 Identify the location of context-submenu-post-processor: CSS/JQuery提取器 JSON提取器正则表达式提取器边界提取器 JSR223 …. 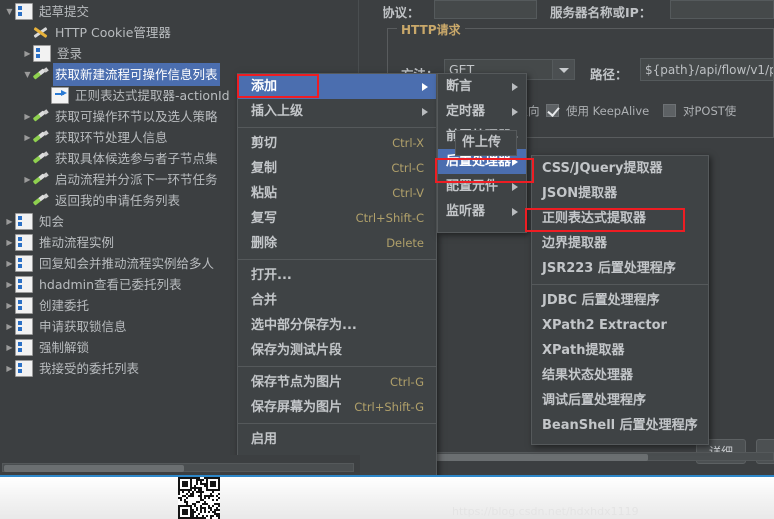
(620, 300).